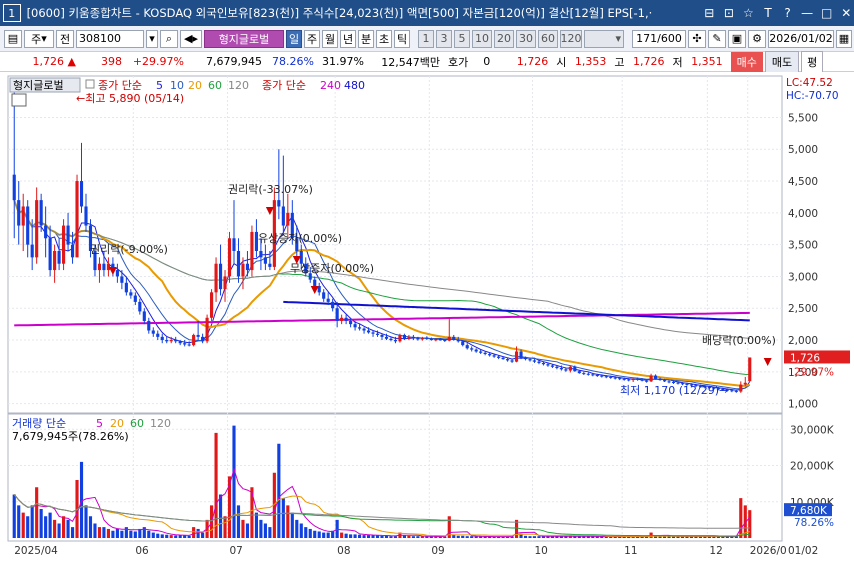  I want to click on price-axis-label: 5,500, so click(803, 118).